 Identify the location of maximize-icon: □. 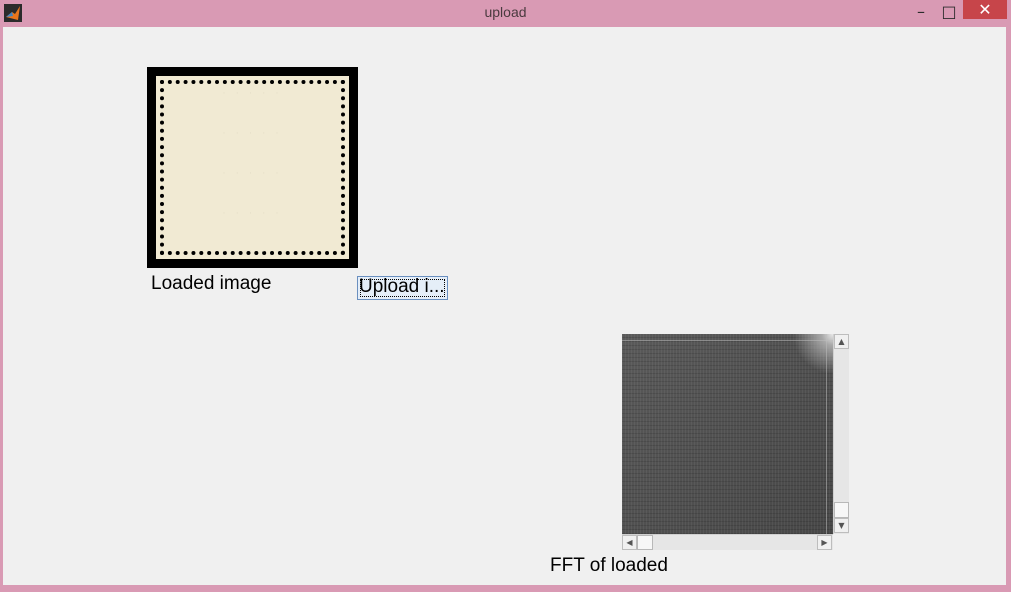
(949, 11).